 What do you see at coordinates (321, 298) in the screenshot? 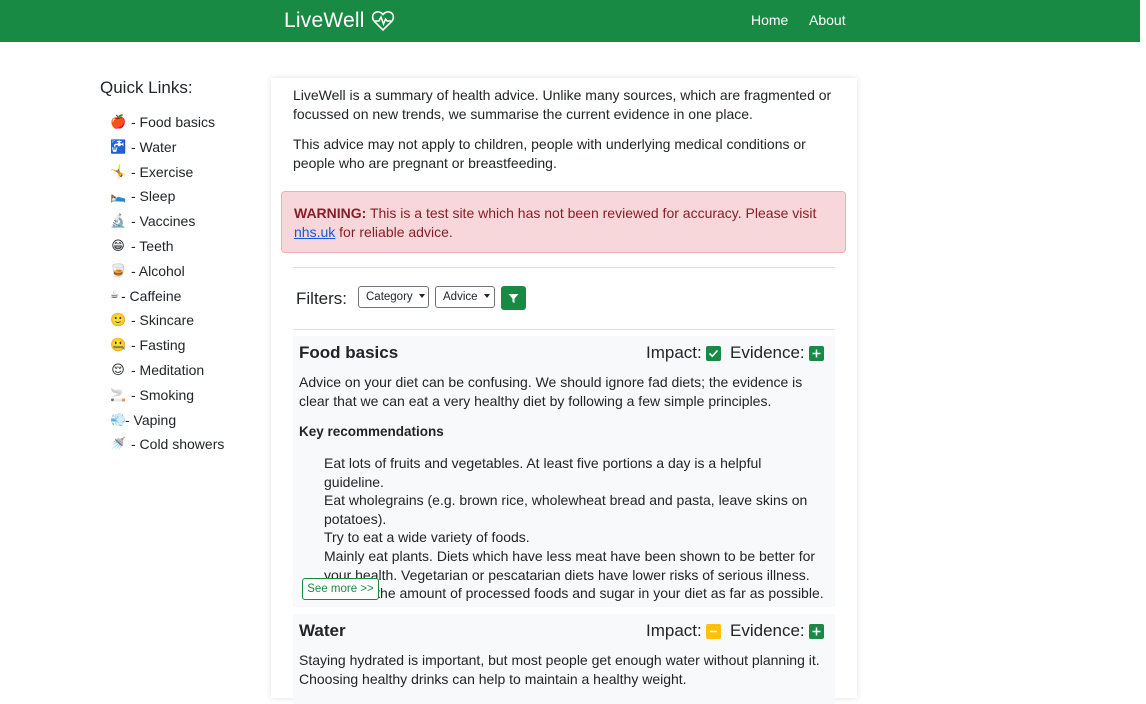
I see `filters-label: Filters:` at bounding box center [321, 298].